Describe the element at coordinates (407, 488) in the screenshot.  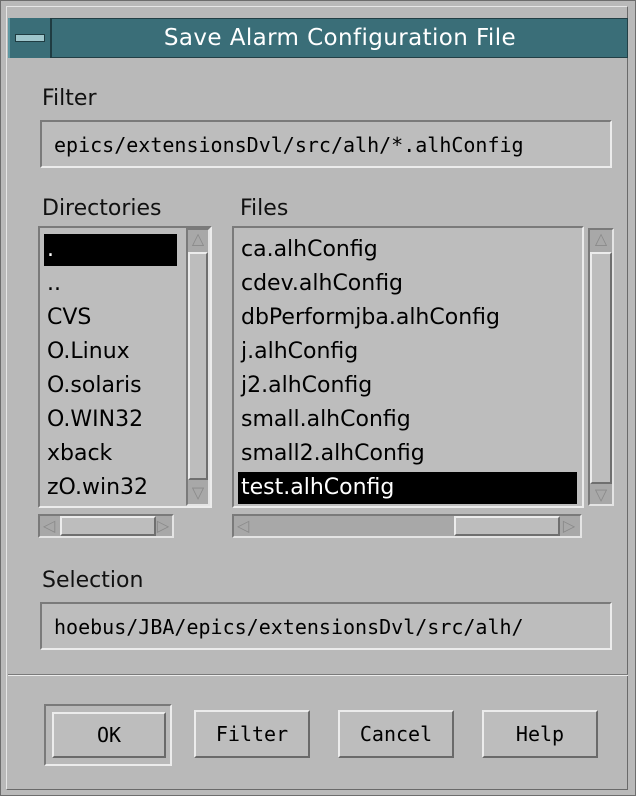
I see `file-list-item: test.alhConfig` at that location.